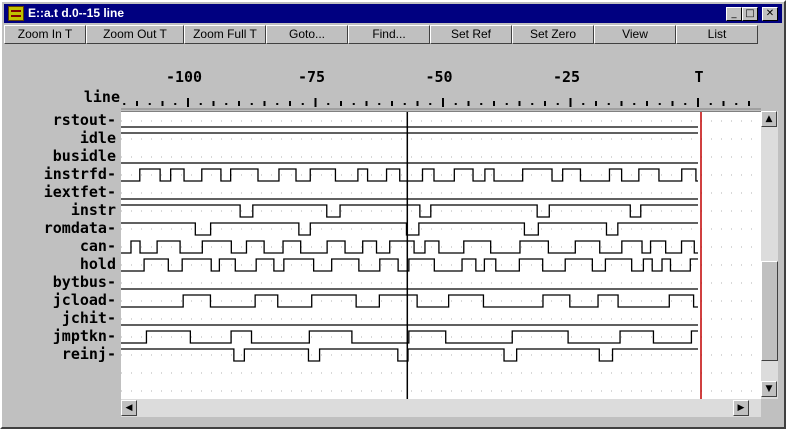  I want to click on scroll-down-button: ▼, so click(769, 389).